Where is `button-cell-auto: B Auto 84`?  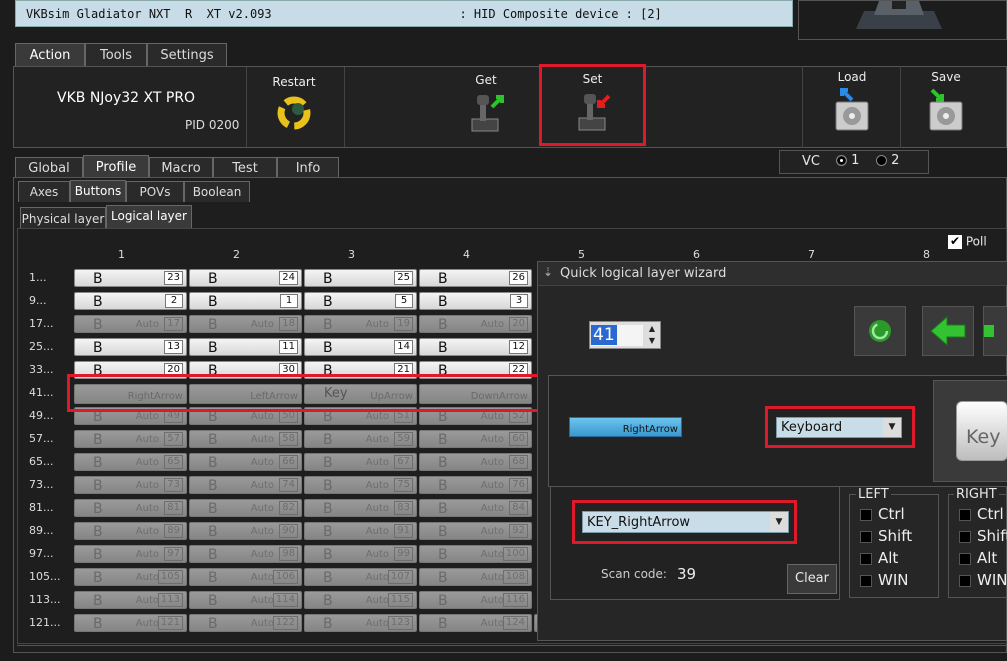 button-cell-auto: B Auto 84 is located at coordinates (475, 508).